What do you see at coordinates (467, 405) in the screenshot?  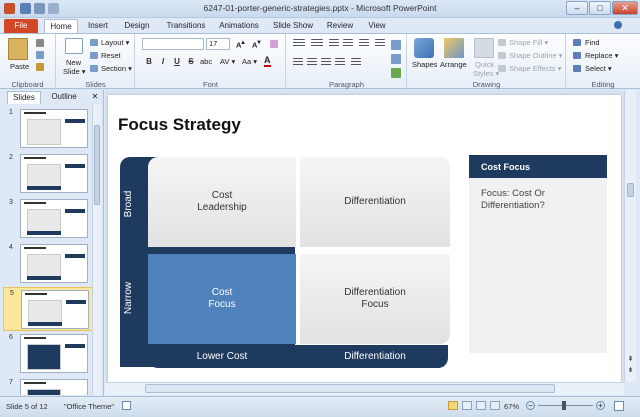 I see `slide-sorter-icon` at bounding box center [467, 405].